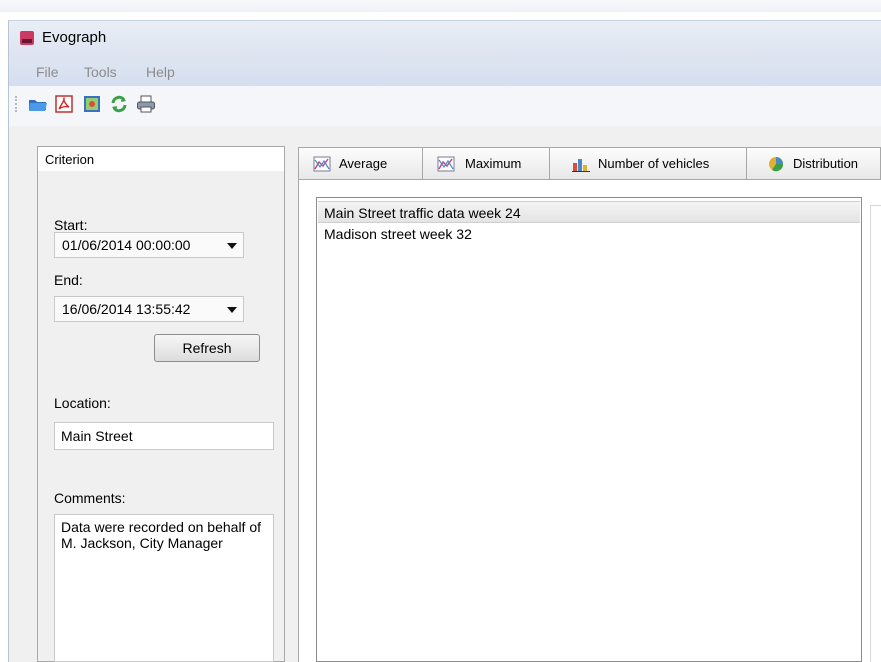  I want to click on menu-tools: Tools, so click(100, 72).